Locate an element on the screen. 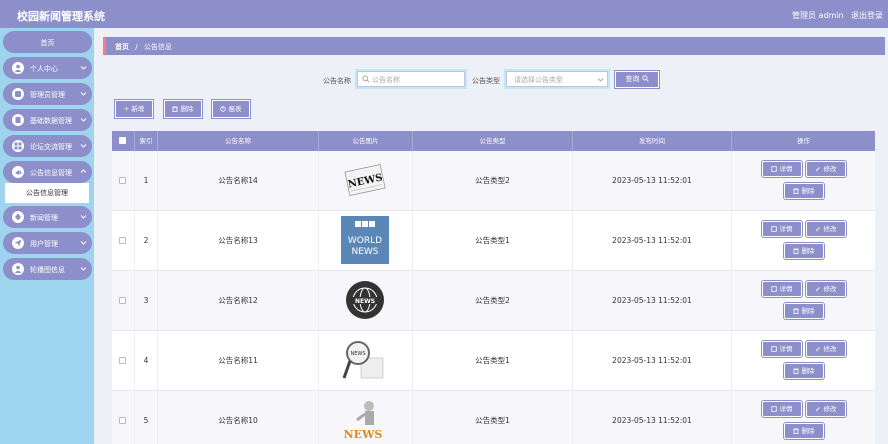  news-figure-icon: NEWS is located at coordinates (365, 420).